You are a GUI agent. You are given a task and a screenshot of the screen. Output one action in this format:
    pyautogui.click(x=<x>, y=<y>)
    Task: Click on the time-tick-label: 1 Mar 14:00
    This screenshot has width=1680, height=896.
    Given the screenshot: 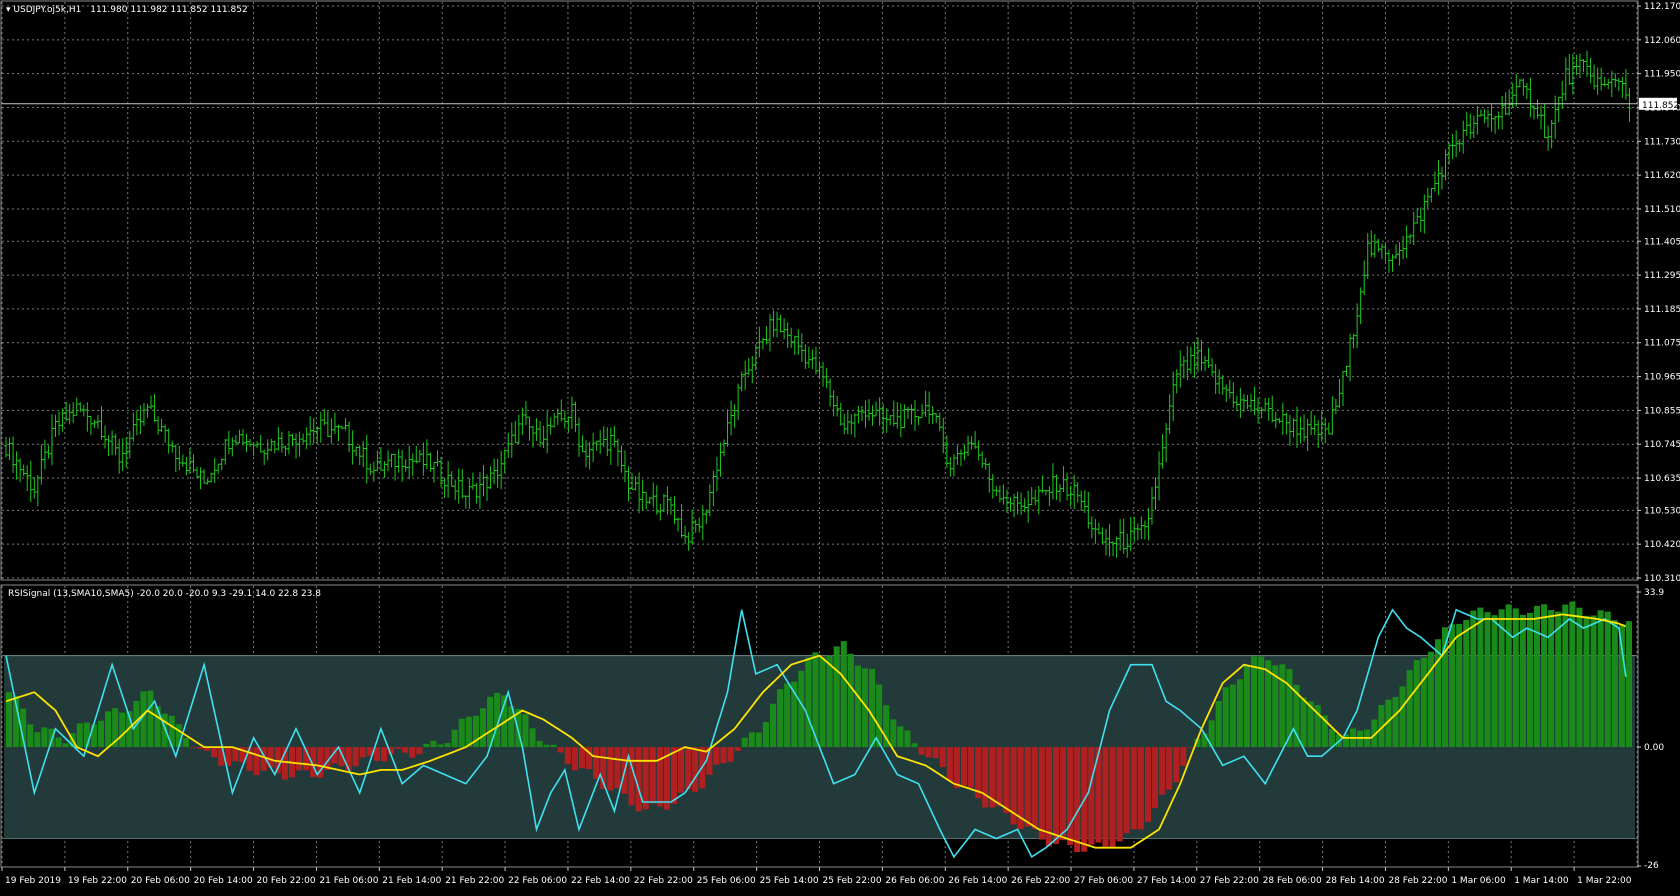 What is the action you would take?
    pyautogui.click(x=1541, y=881)
    